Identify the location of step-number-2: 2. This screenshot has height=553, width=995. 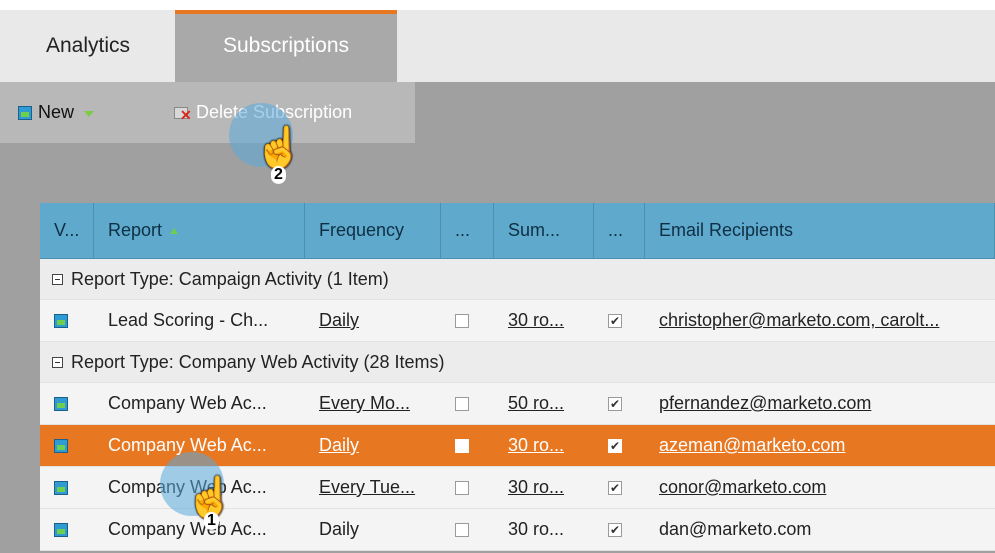
(278, 175).